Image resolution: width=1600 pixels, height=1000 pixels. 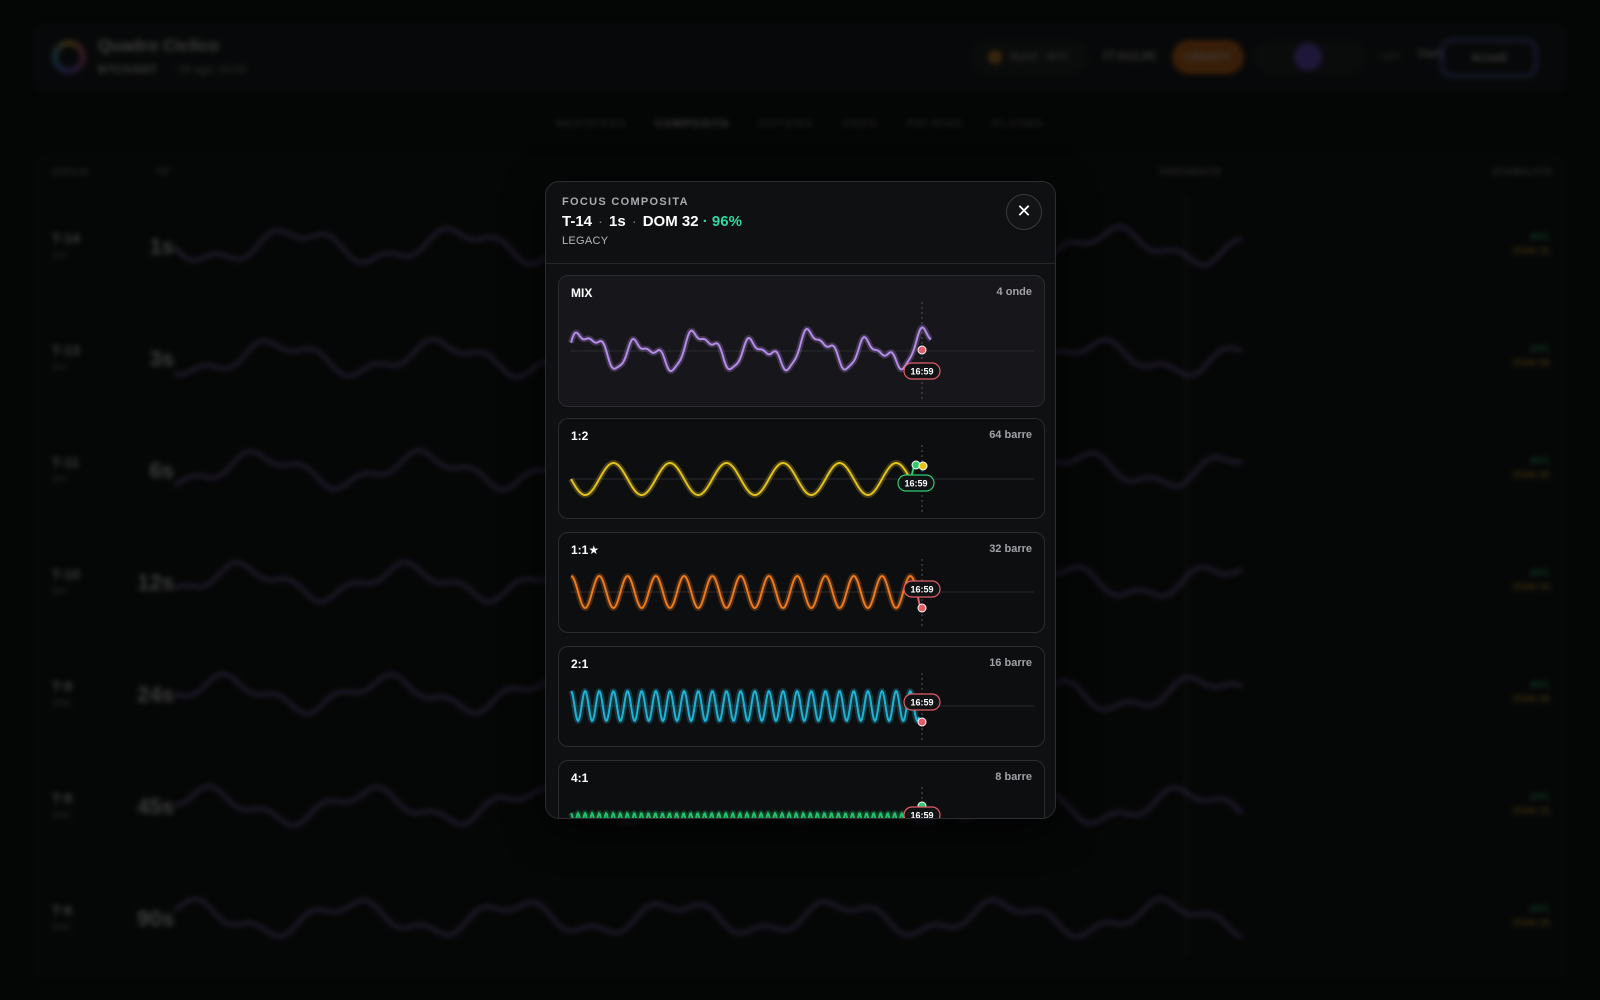 What do you see at coordinates (754, 803) in the screenshot?
I see `harmonic-4-1-chart: 16:59` at bounding box center [754, 803].